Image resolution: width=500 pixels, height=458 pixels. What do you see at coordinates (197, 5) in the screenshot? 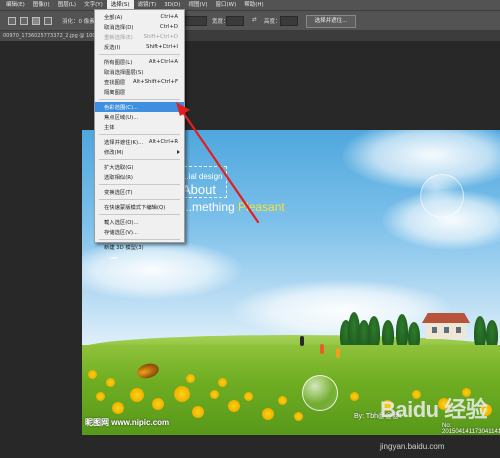
I see `menu-item: 视图(V)` at bounding box center [197, 5].